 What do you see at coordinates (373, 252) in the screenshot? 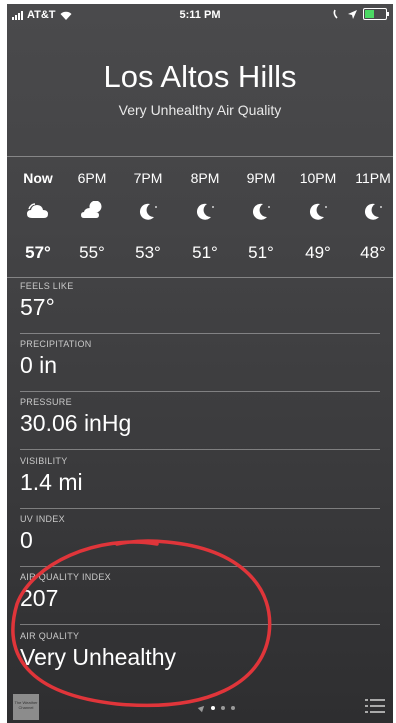
I see `hour-temperature: 48°` at bounding box center [373, 252].